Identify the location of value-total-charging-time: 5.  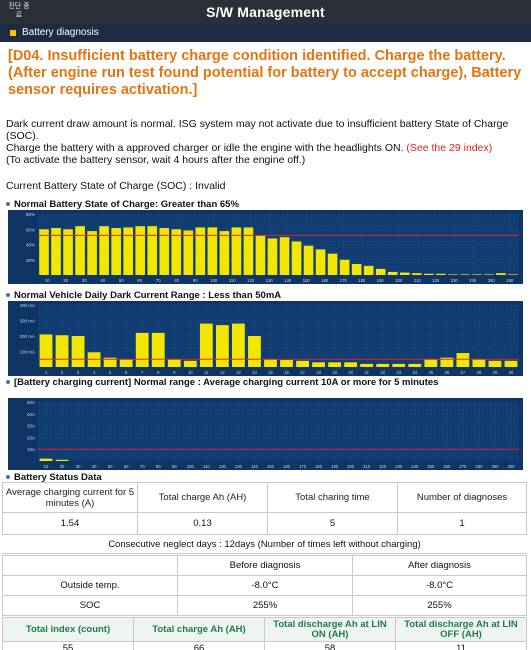
(332, 523).